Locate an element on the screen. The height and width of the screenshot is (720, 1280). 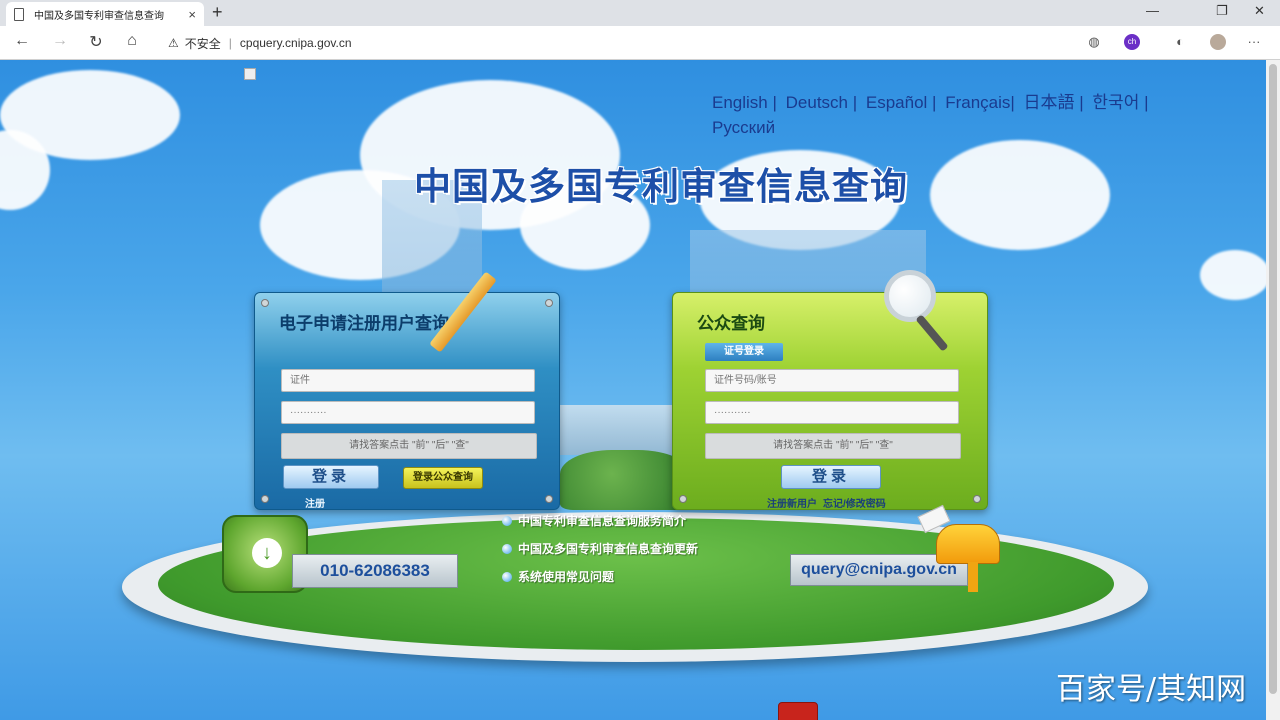
registered-panel-title: 电子申请注册用户查询 is located at coordinates (364, 323).